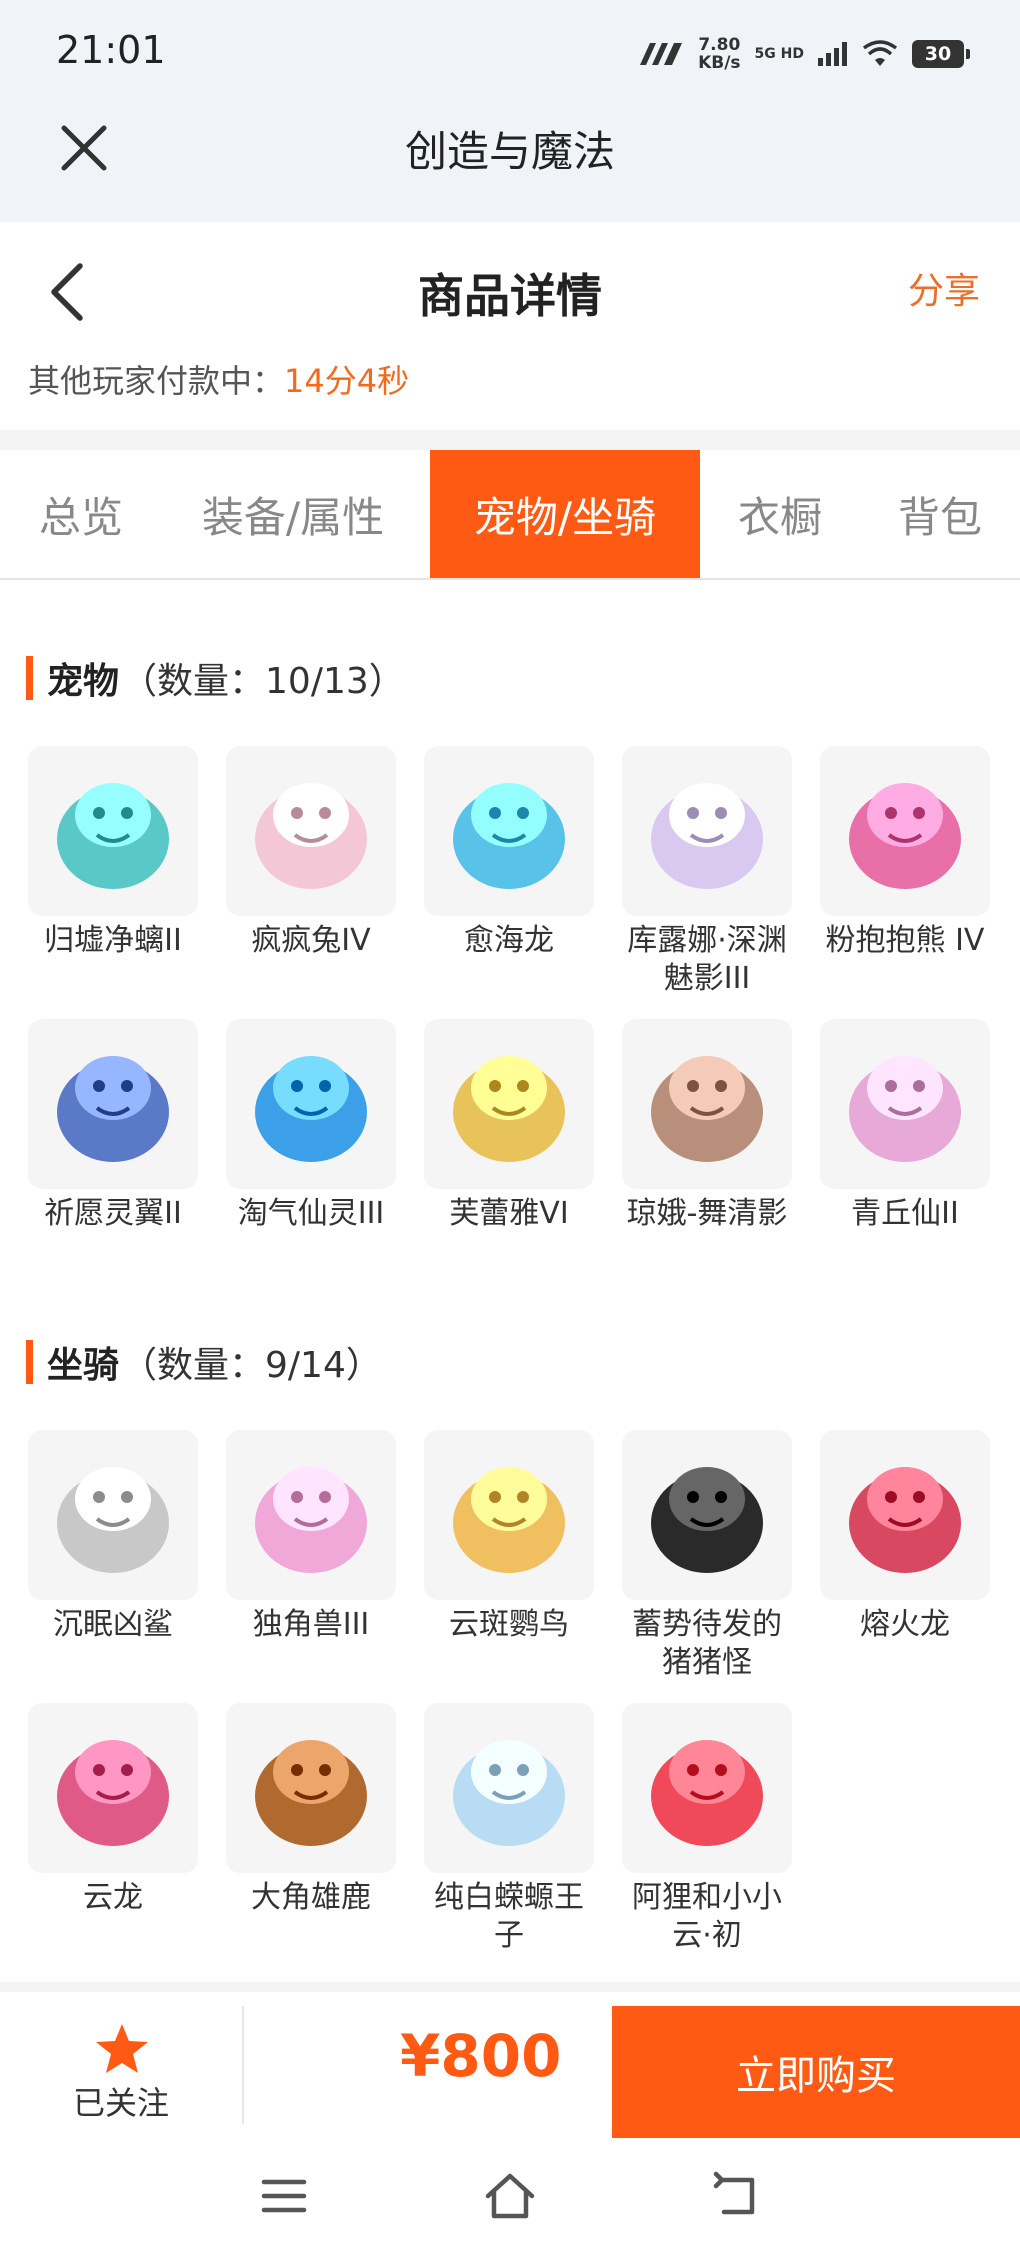 The width and height of the screenshot is (1020, 2255). What do you see at coordinates (509, 1213) in the screenshot?
I see `item-name: 芙蕾雅VI` at bounding box center [509, 1213].